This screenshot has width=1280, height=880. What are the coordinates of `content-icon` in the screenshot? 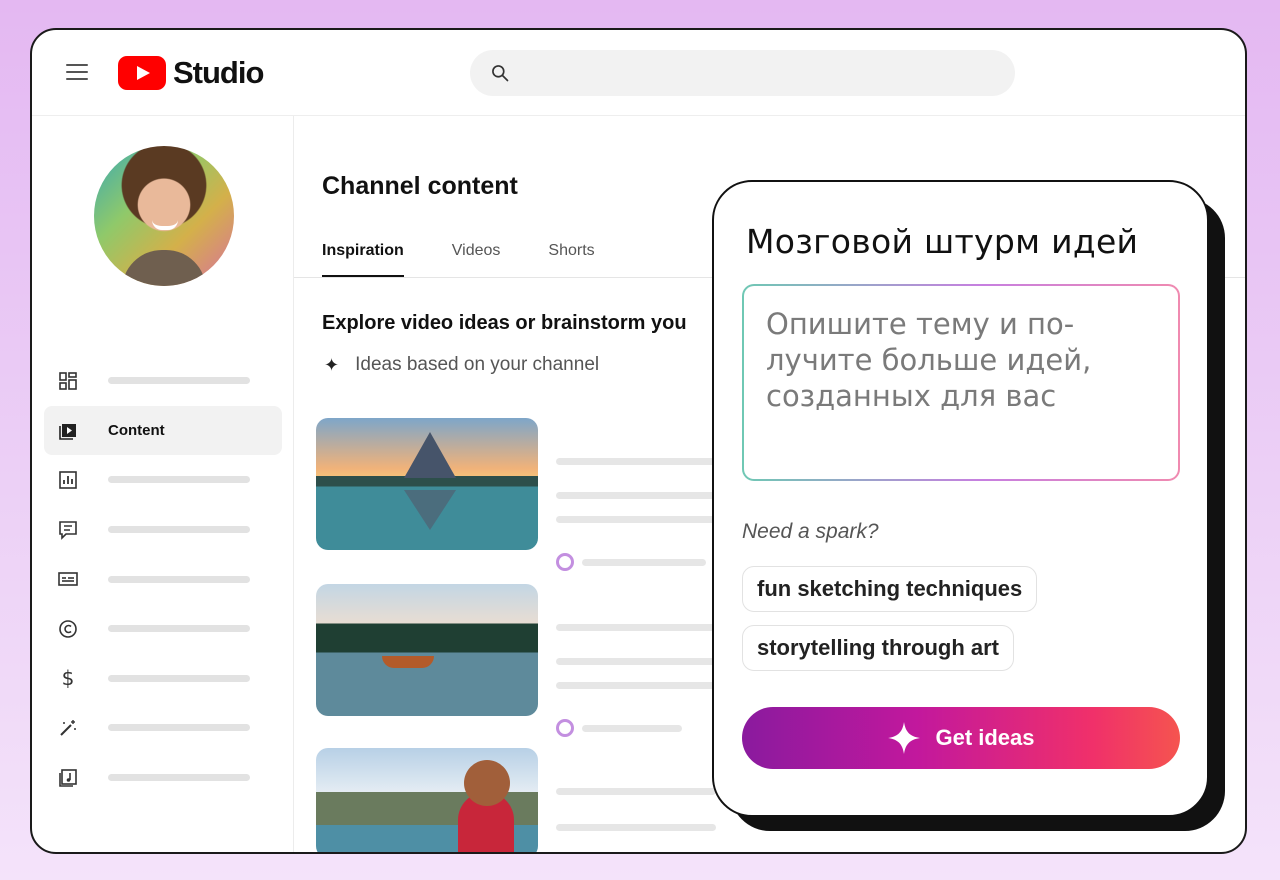 It's located at (67, 432).